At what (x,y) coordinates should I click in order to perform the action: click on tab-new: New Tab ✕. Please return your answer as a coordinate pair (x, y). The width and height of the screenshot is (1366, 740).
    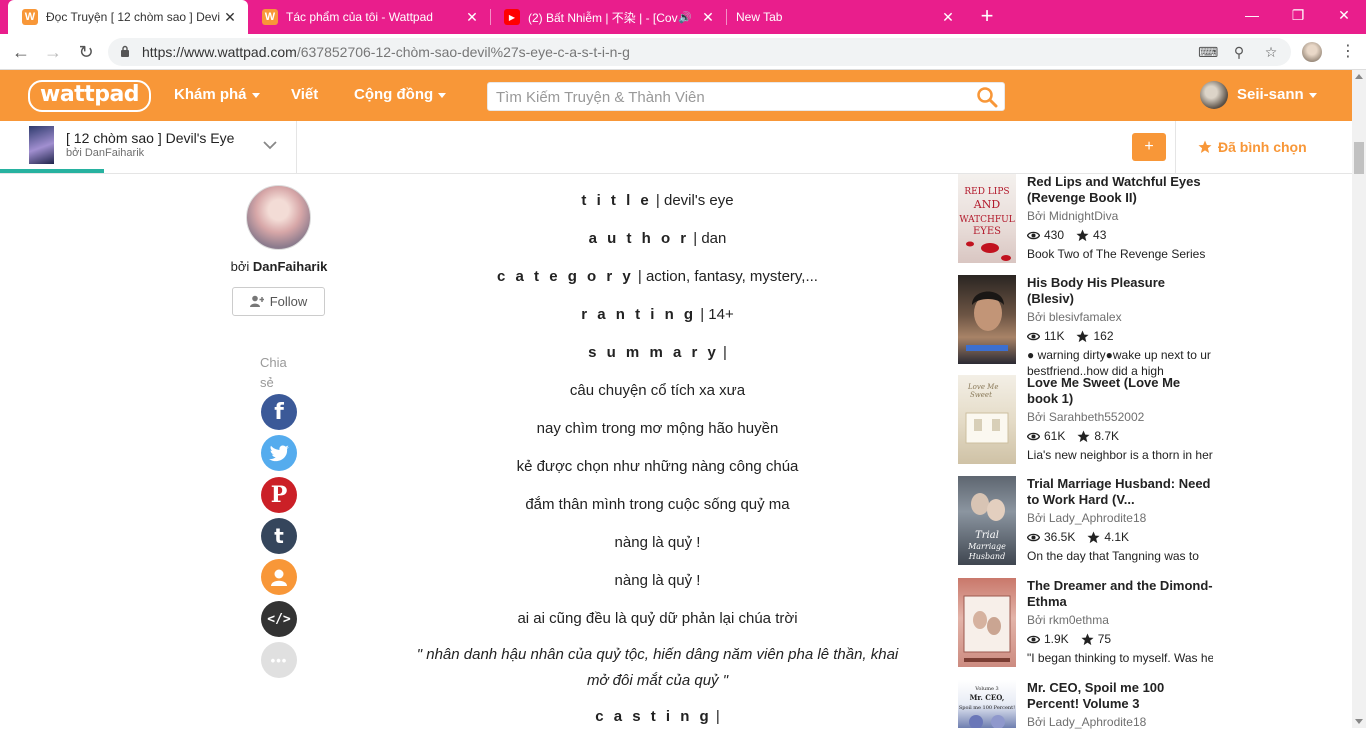
    Looking at the image, I should click on (846, 17).